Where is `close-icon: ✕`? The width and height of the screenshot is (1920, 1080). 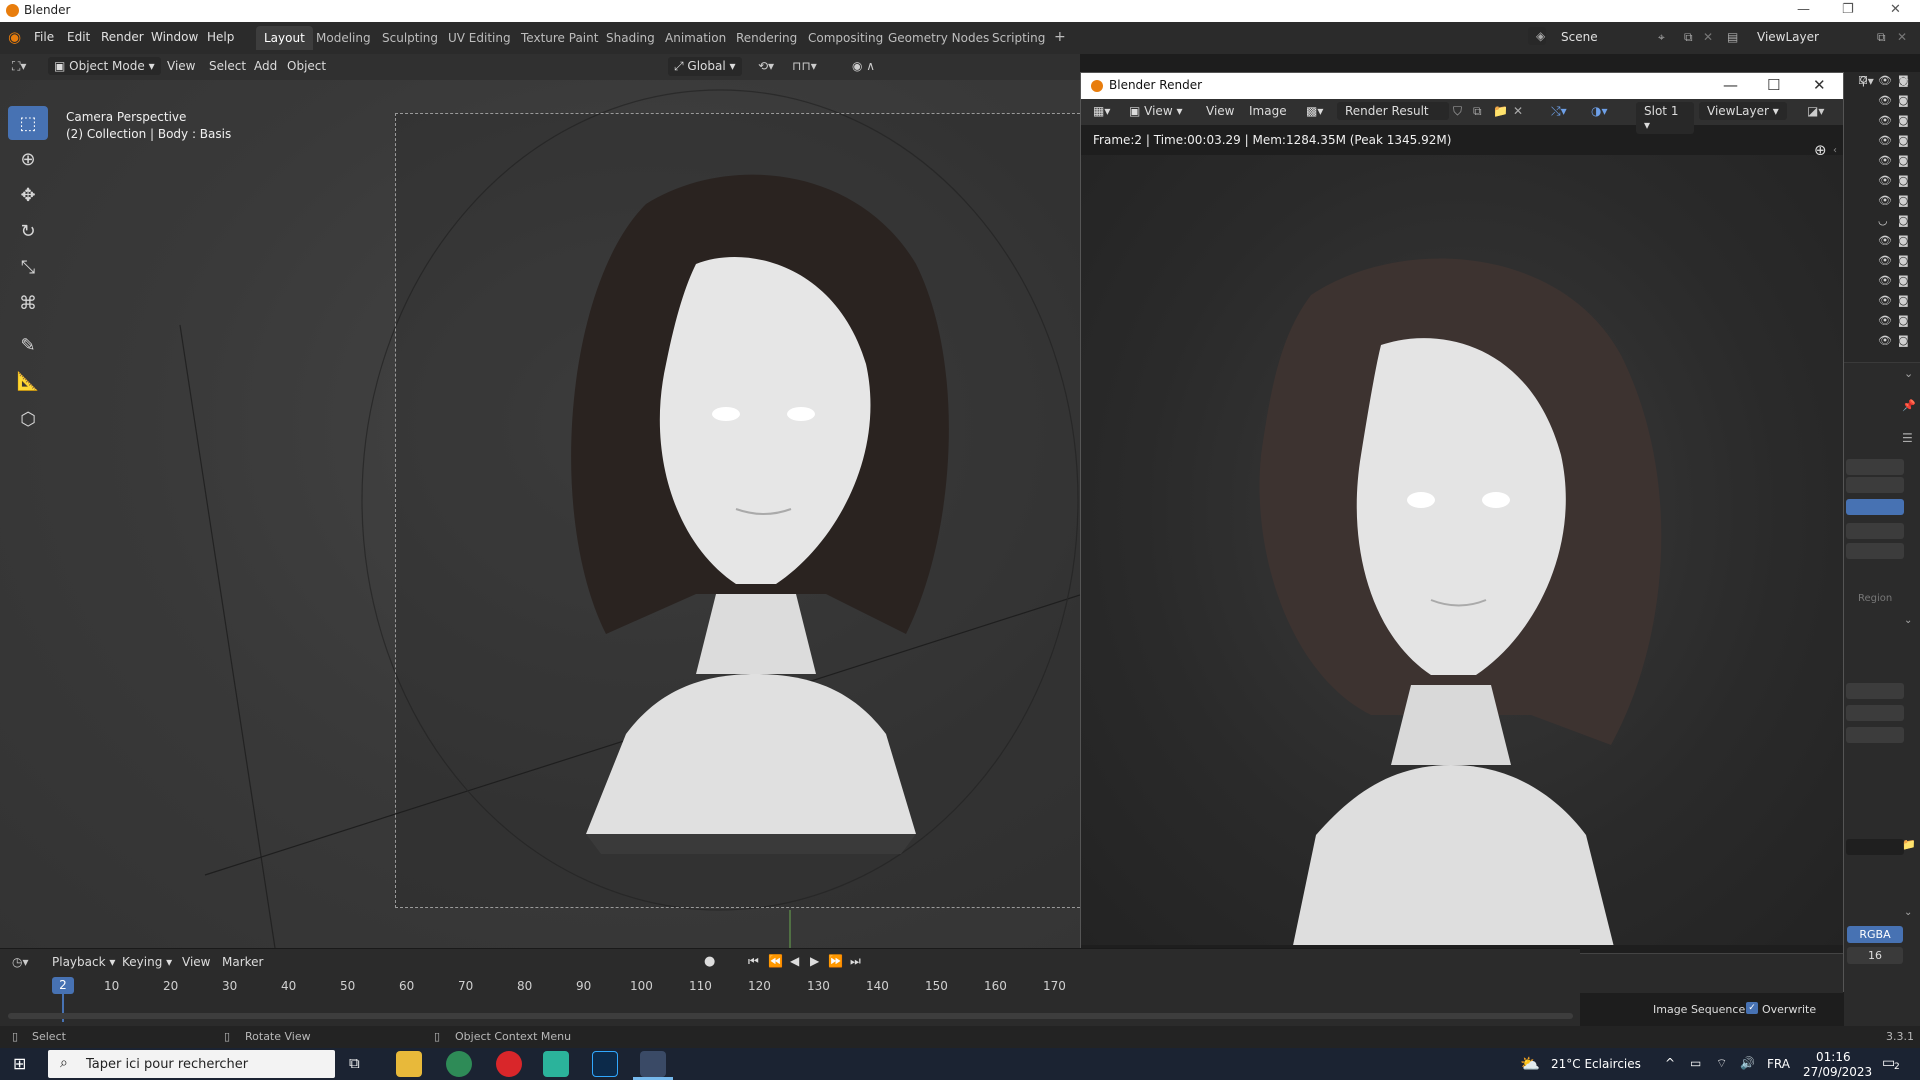
close-icon: ✕ is located at coordinates (1895, 9).